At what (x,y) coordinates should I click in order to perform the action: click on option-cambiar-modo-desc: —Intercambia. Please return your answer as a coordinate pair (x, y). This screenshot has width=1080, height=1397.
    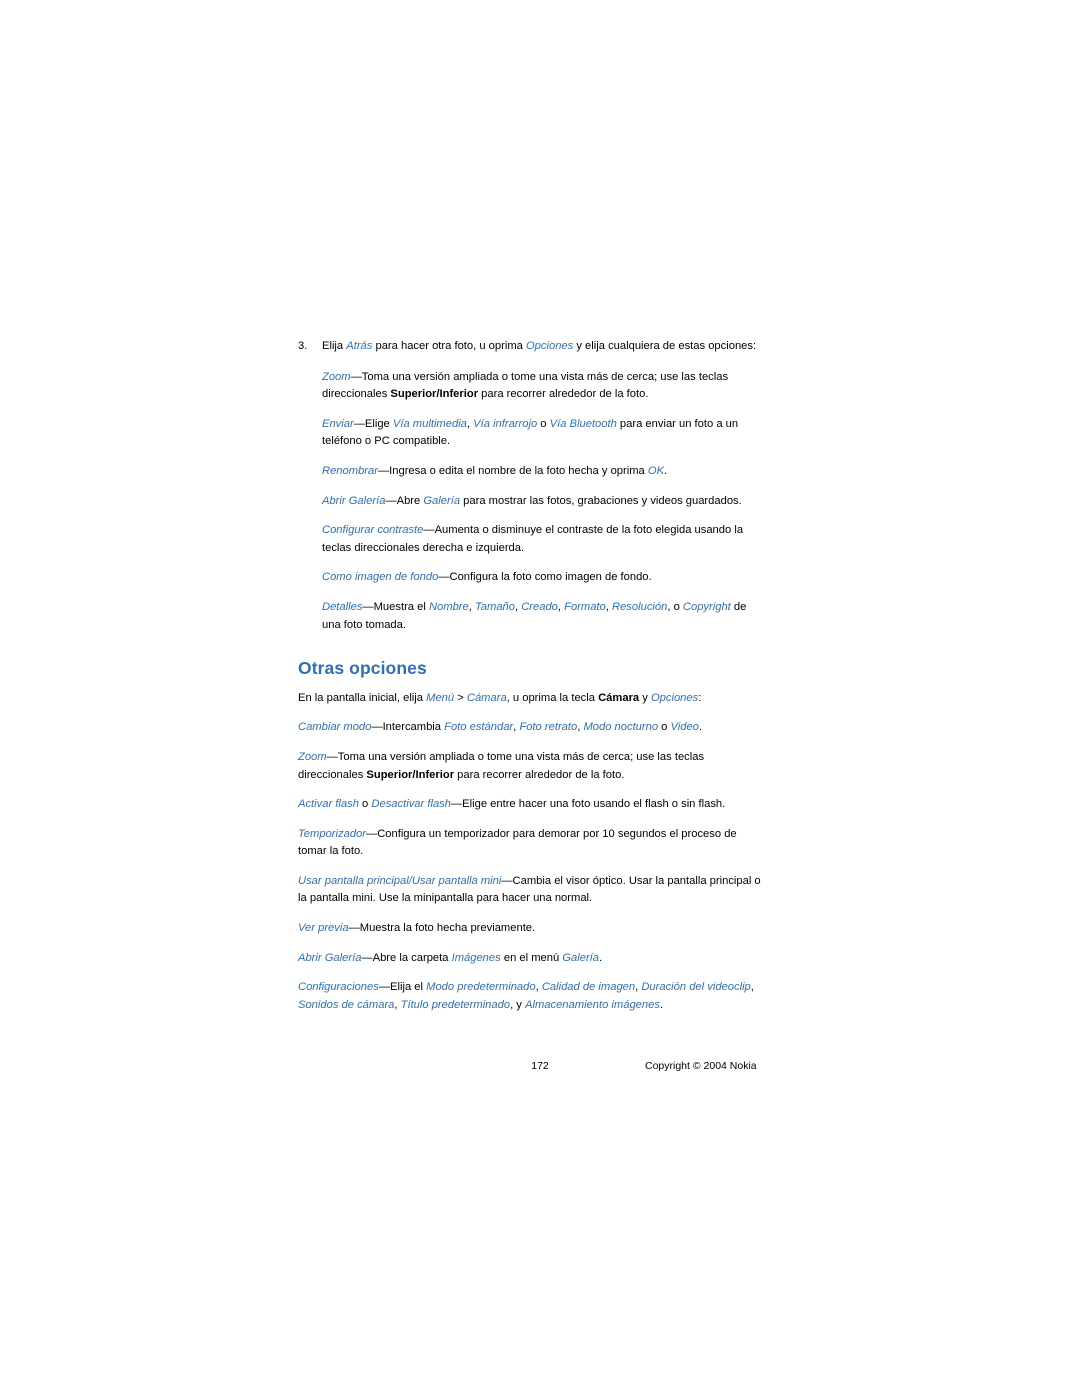
    Looking at the image, I should click on (408, 727).